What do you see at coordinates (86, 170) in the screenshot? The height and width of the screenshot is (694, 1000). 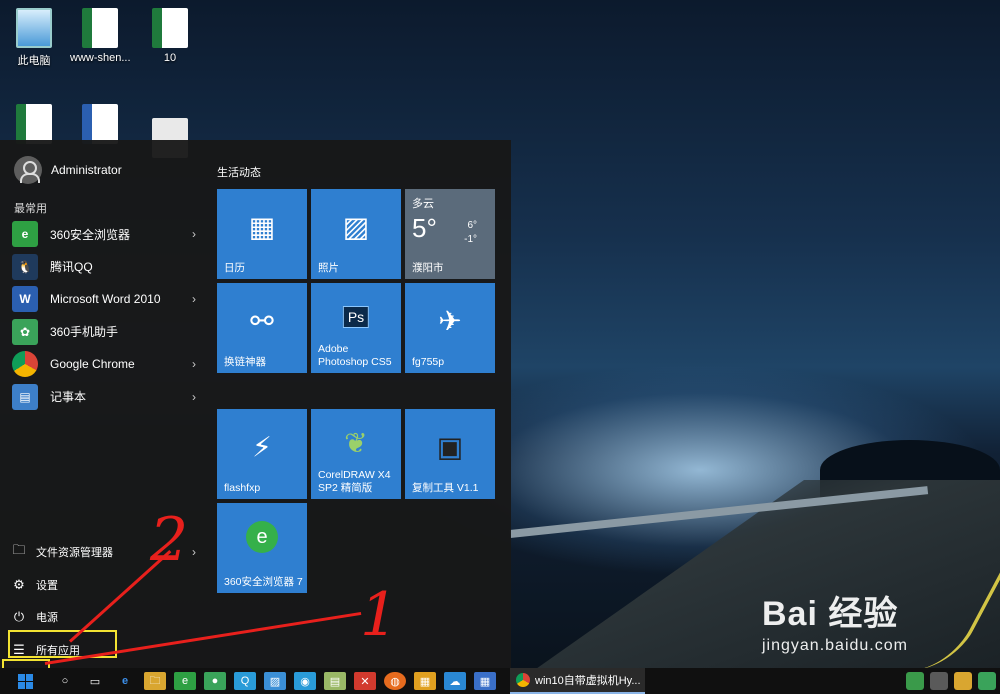 I see `user-name: Administrator` at bounding box center [86, 170].